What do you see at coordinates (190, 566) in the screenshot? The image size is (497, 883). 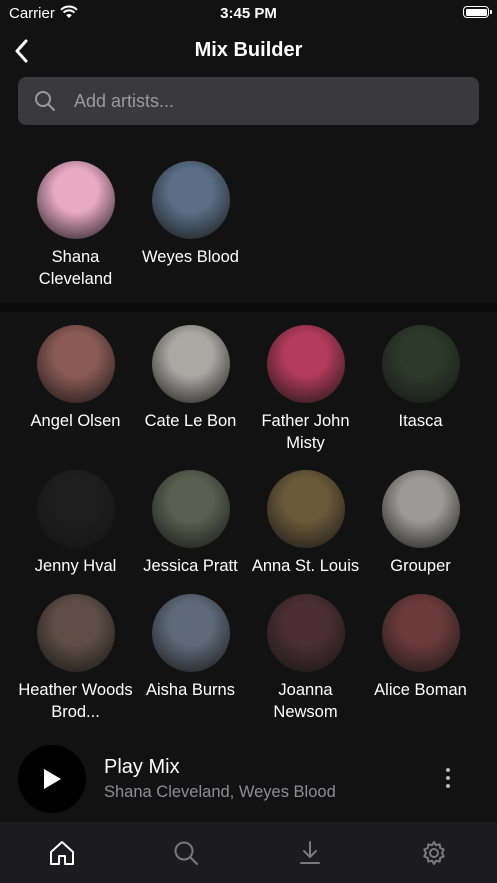 I see `artist-name: Jessica Pratt` at bounding box center [190, 566].